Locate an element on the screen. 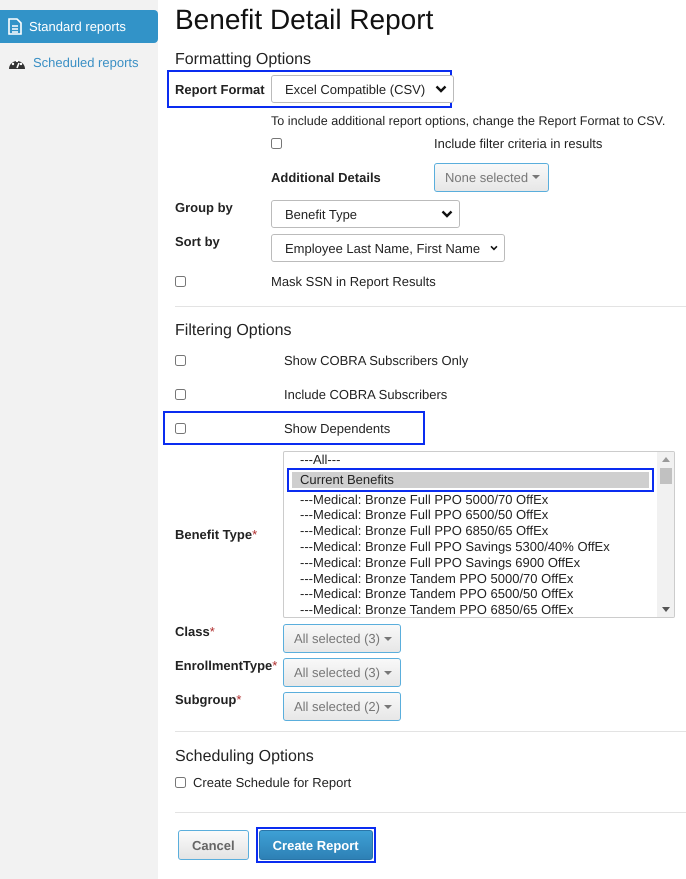 The width and height of the screenshot is (686, 879). scroll-down-icon is located at coordinates (666, 609).